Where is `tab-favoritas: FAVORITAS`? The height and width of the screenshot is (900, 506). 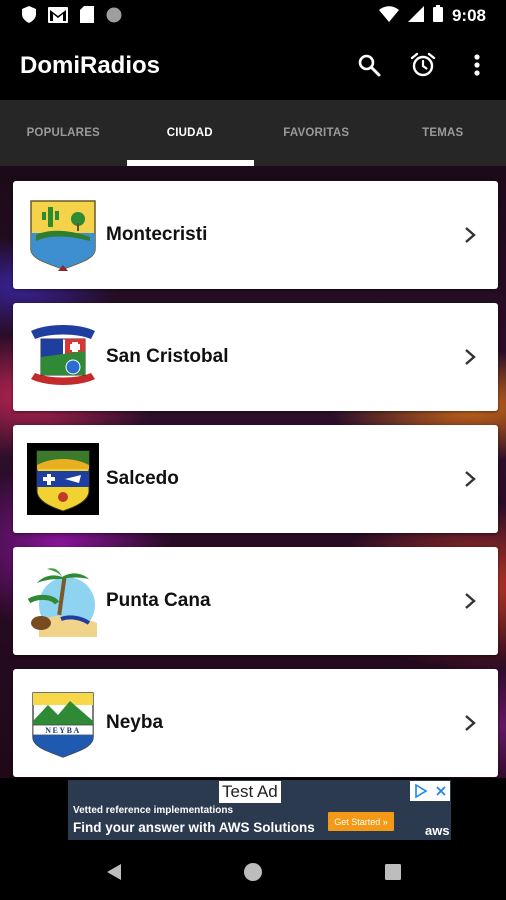 tab-favoritas: FAVORITAS is located at coordinates (316, 133).